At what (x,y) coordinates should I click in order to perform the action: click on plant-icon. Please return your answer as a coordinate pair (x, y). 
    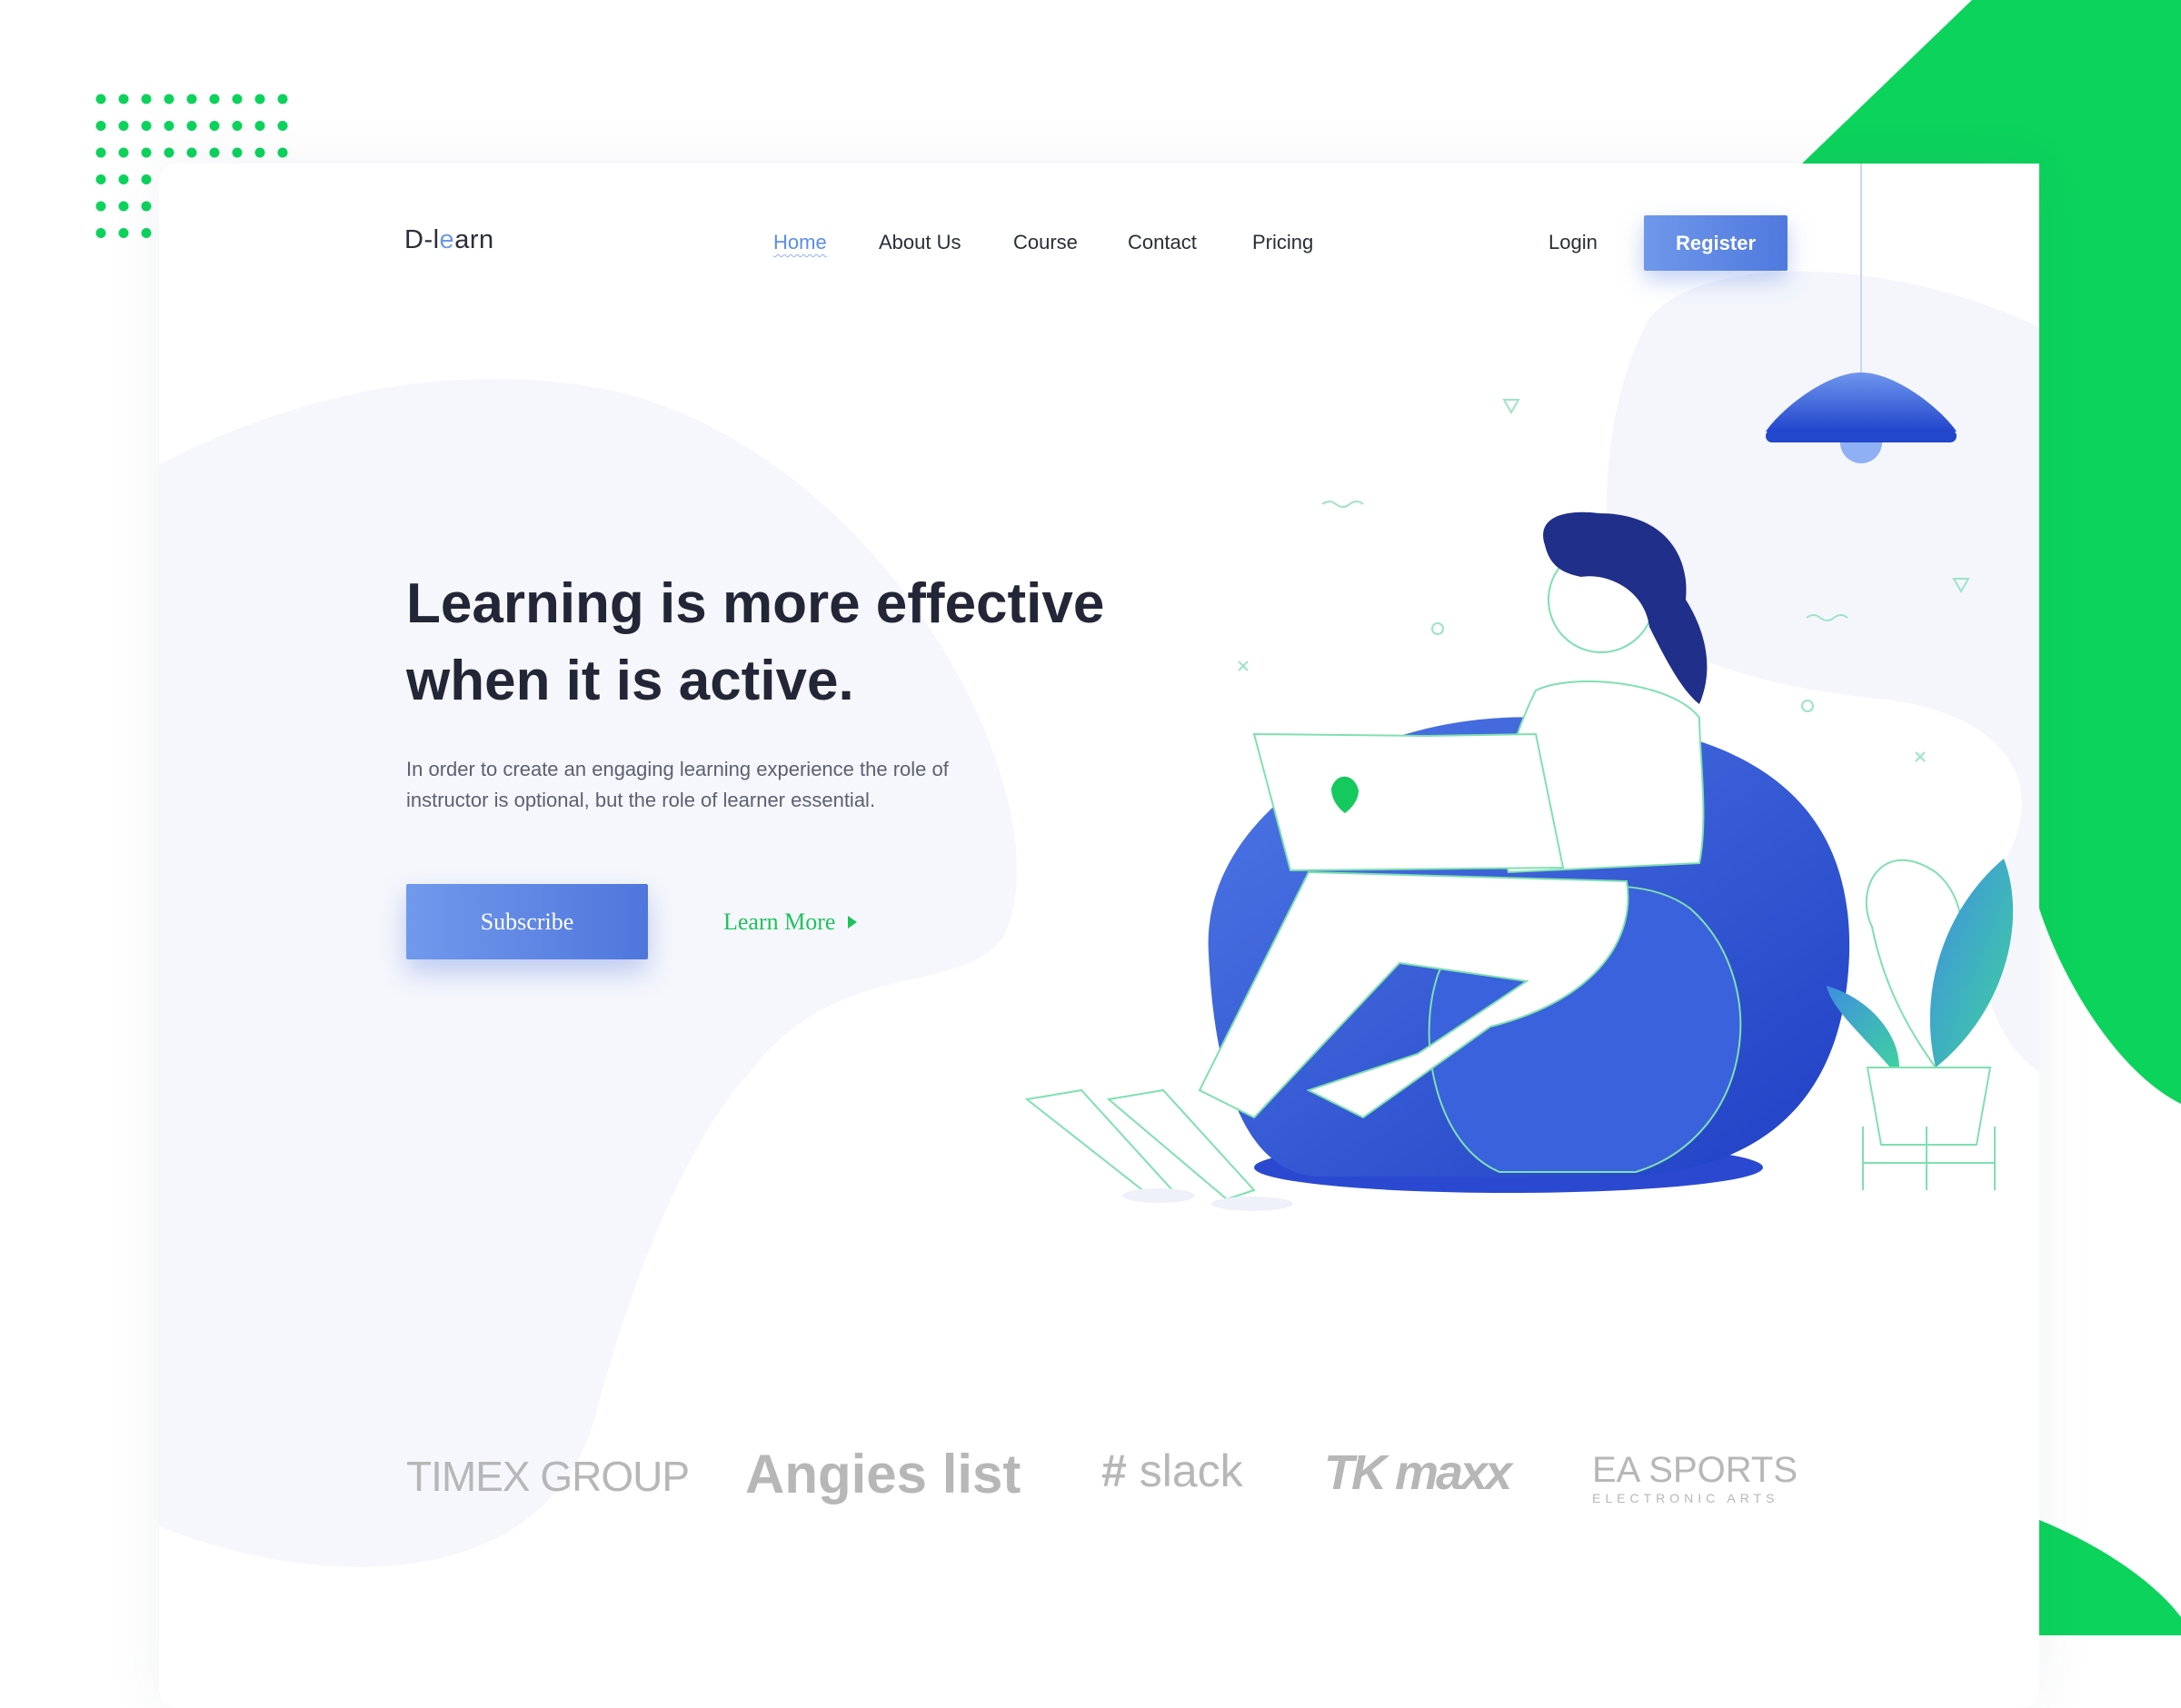
    Looking at the image, I should click on (1920, 1024).